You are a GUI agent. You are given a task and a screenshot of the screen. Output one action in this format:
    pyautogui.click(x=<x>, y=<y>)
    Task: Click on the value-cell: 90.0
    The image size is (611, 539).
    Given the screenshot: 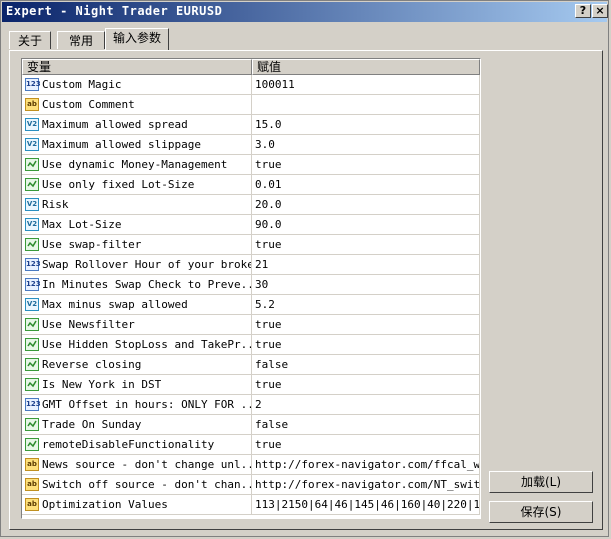 What is the action you would take?
    pyautogui.click(x=366, y=225)
    